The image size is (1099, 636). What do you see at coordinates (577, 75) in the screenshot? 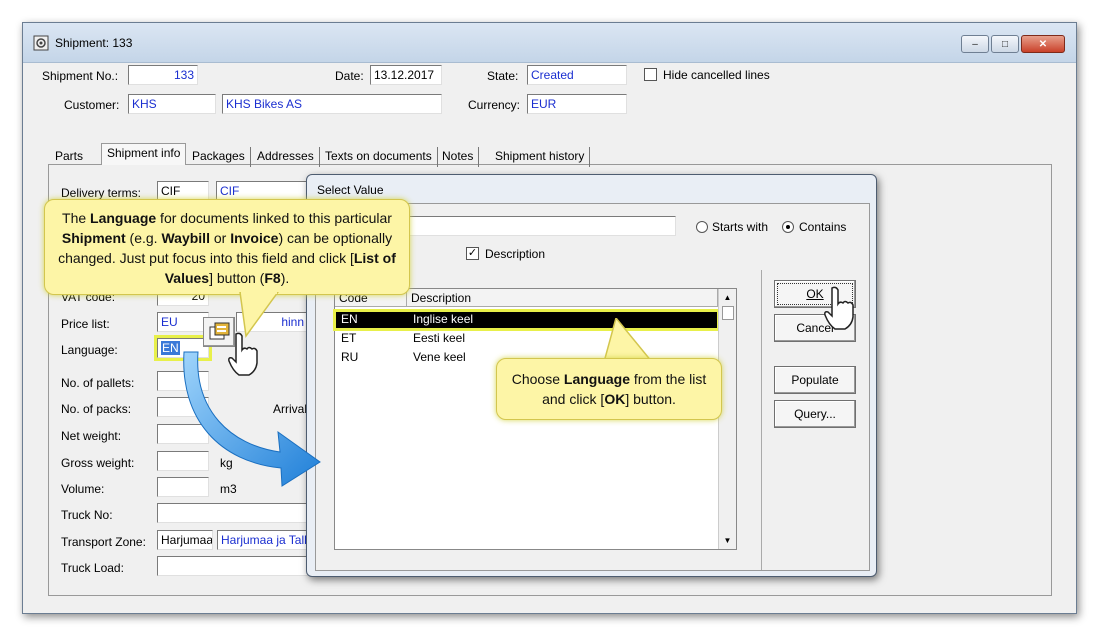
I see `state-field: Created` at bounding box center [577, 75].